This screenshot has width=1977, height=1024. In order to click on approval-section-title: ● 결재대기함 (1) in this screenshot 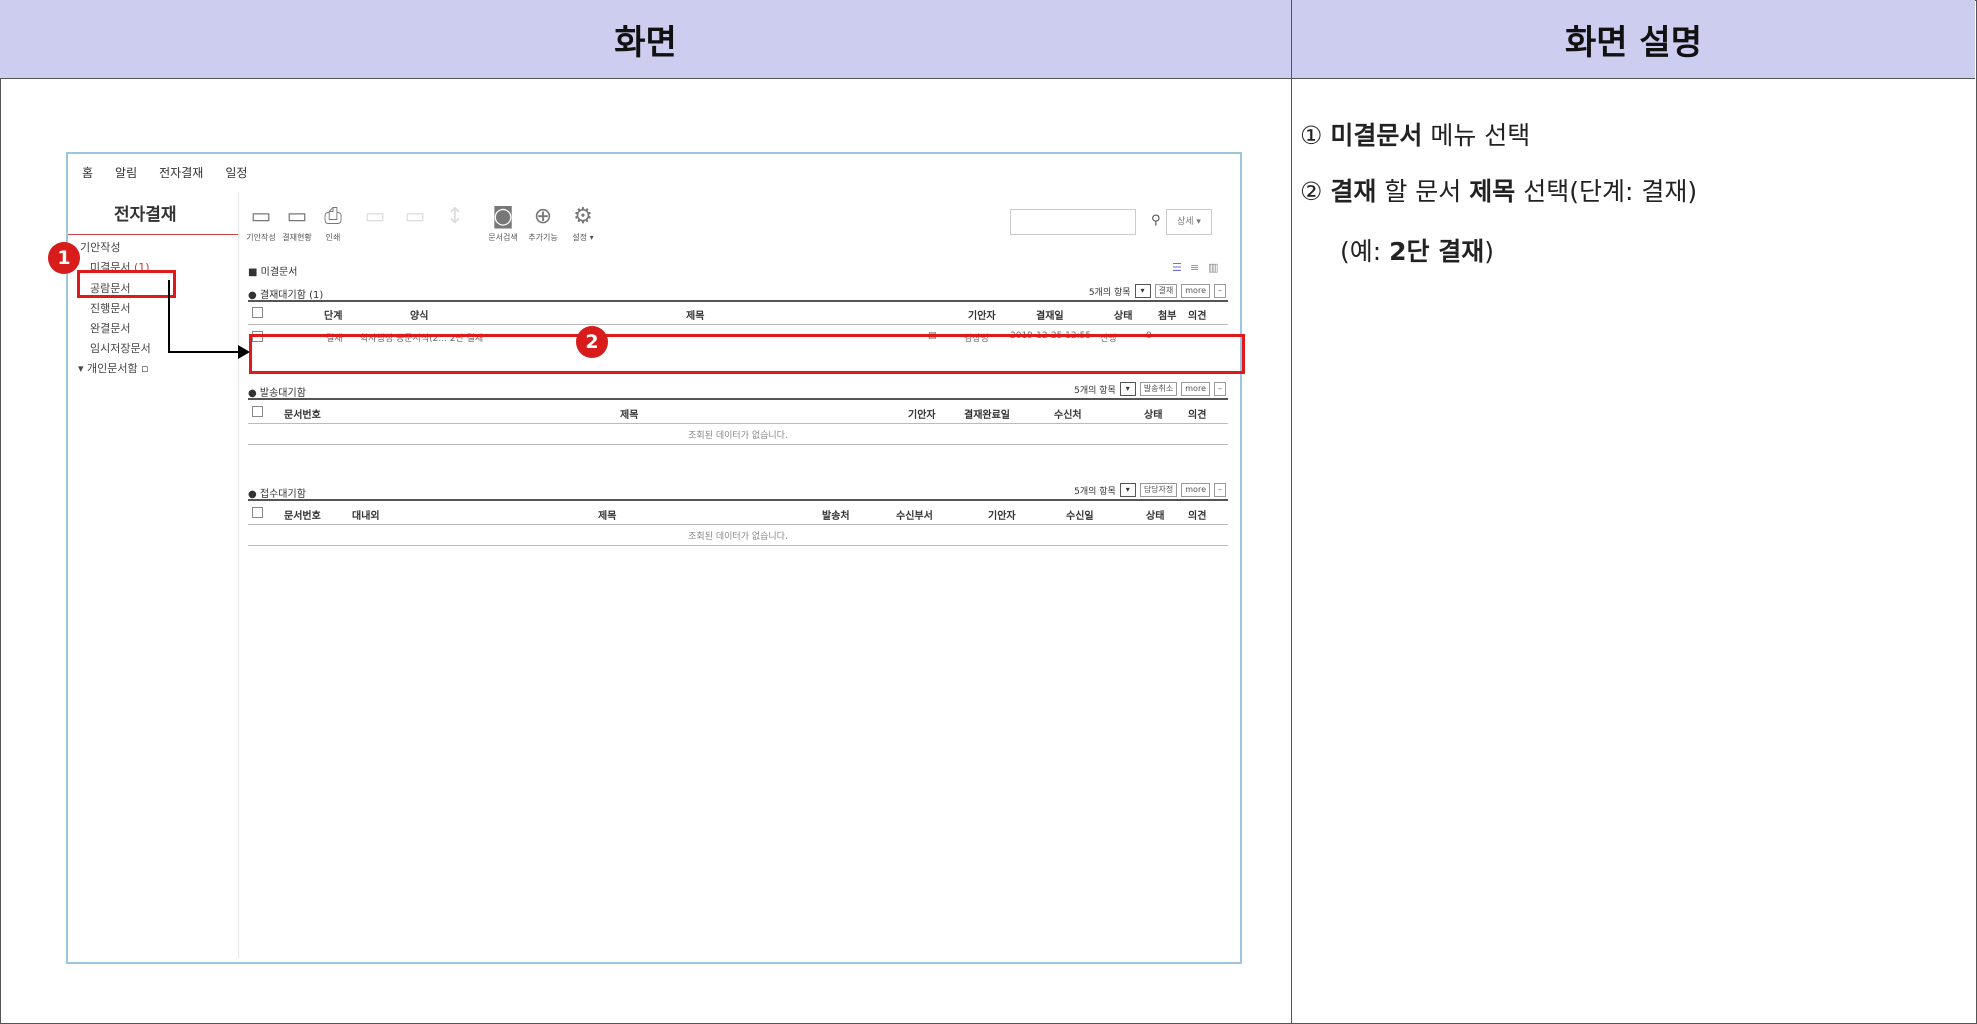, I will do `click(286, 295)`.